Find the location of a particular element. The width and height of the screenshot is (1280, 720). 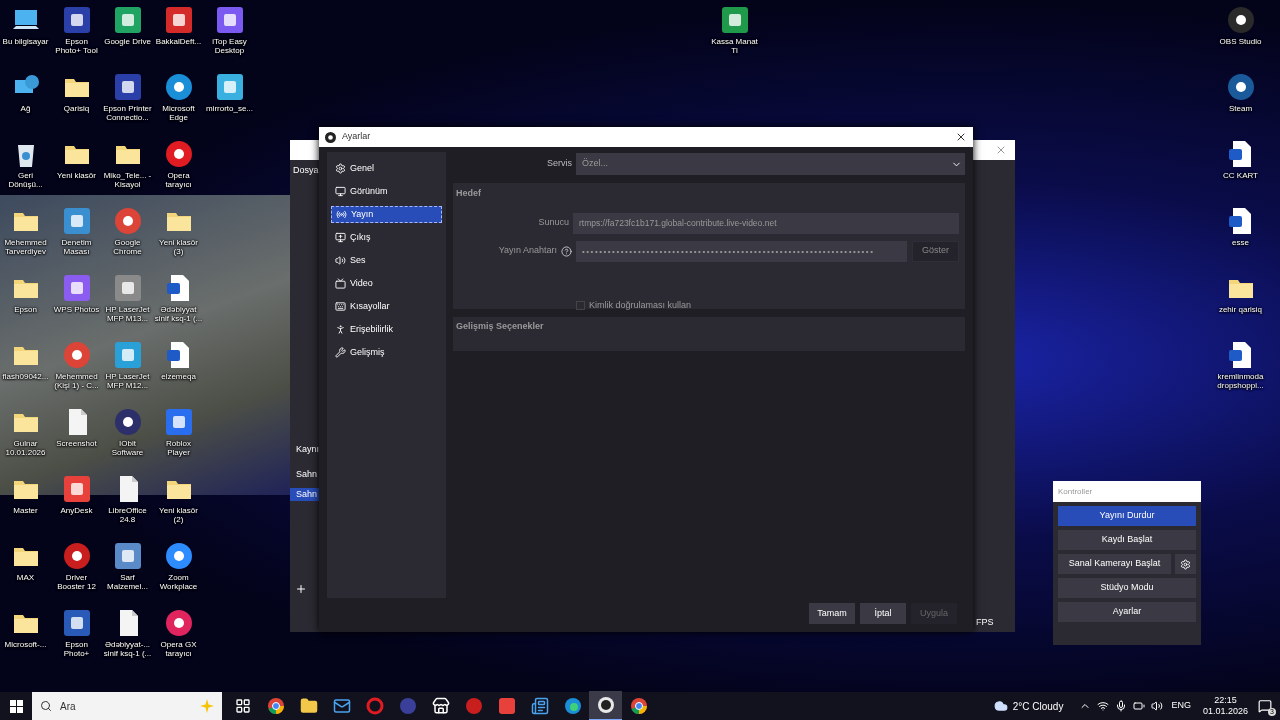

desktop-icon-label: WPS Photos is located at coordinates (76, 309).